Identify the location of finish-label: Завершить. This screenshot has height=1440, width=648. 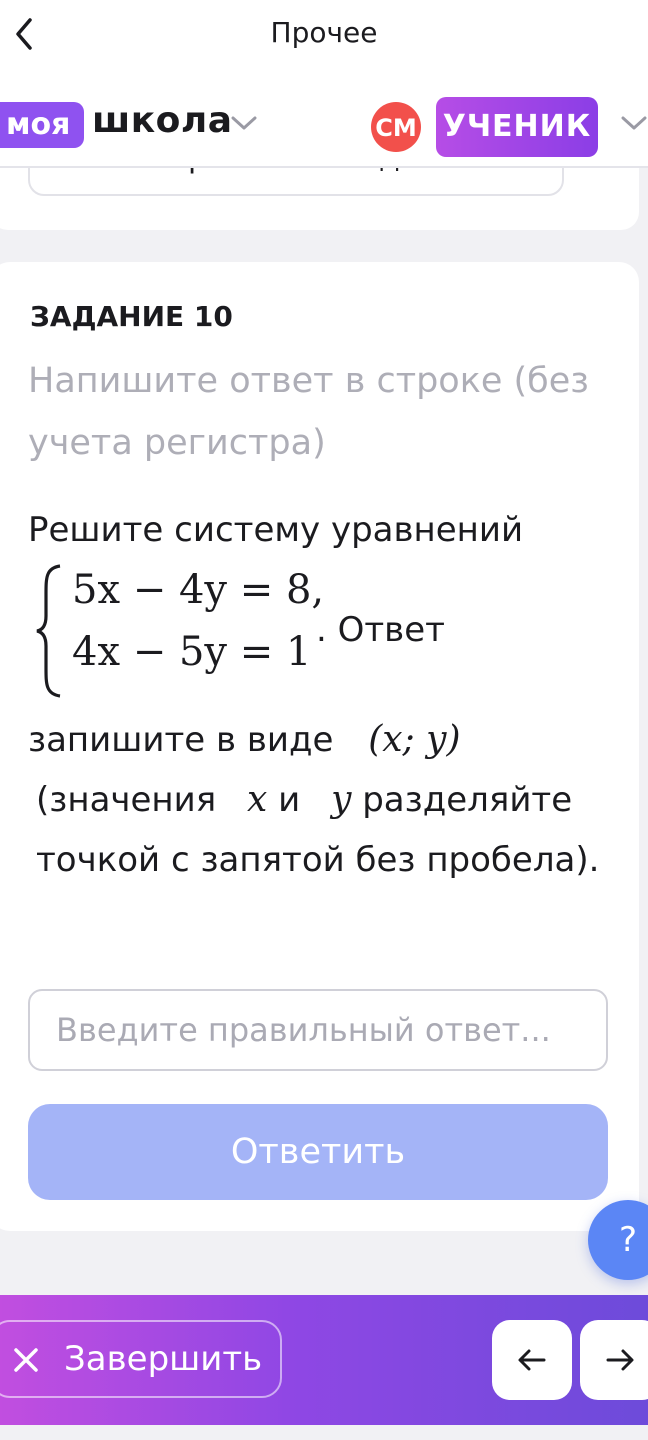
(163, 1359).